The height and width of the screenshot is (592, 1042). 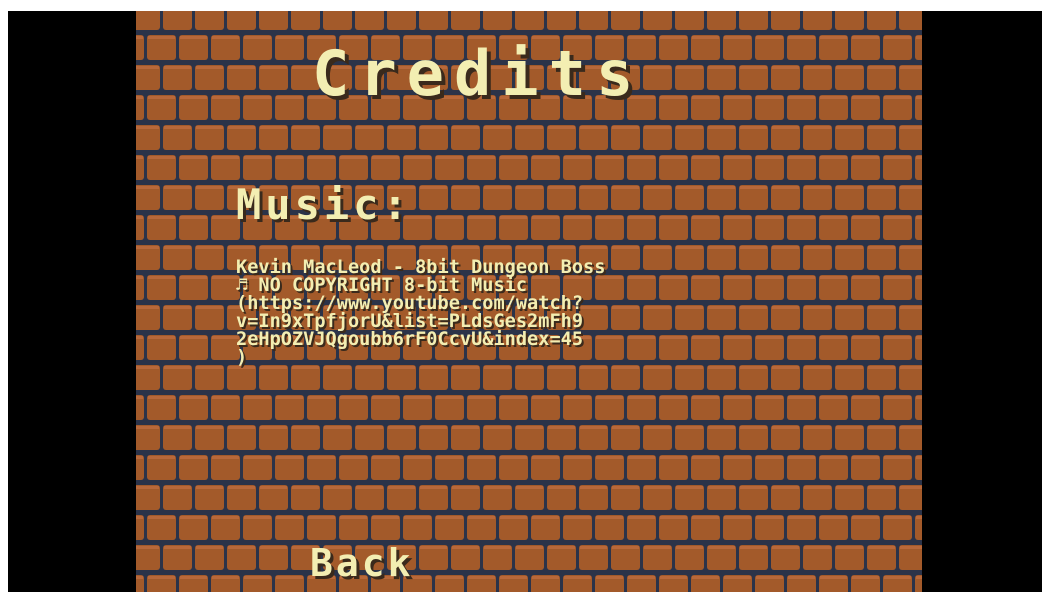 What do you see at coordinates (478, 73) in the screenshot?
I see `page-title: Credits` at bounding box center [478, 73].